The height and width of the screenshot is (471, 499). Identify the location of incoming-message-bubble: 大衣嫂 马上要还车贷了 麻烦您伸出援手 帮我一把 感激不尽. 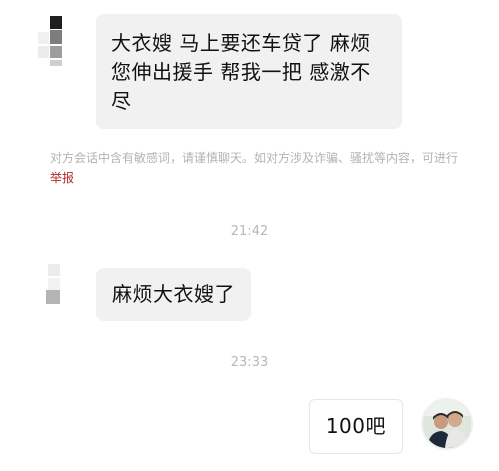
(249, 71).